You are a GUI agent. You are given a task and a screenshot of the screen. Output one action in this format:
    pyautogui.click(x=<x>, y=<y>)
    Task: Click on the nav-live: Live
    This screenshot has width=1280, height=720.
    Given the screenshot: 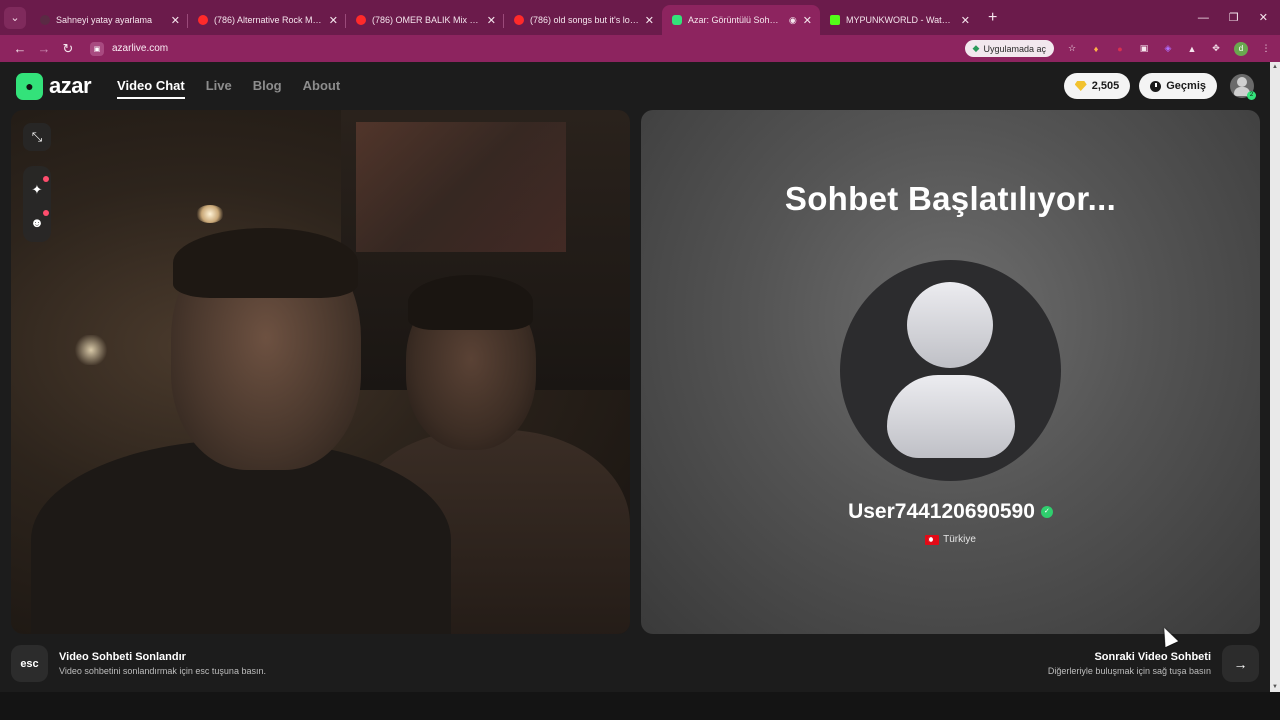 What is the action you would take?
    pyautogui.click(x=219, y=86)
    